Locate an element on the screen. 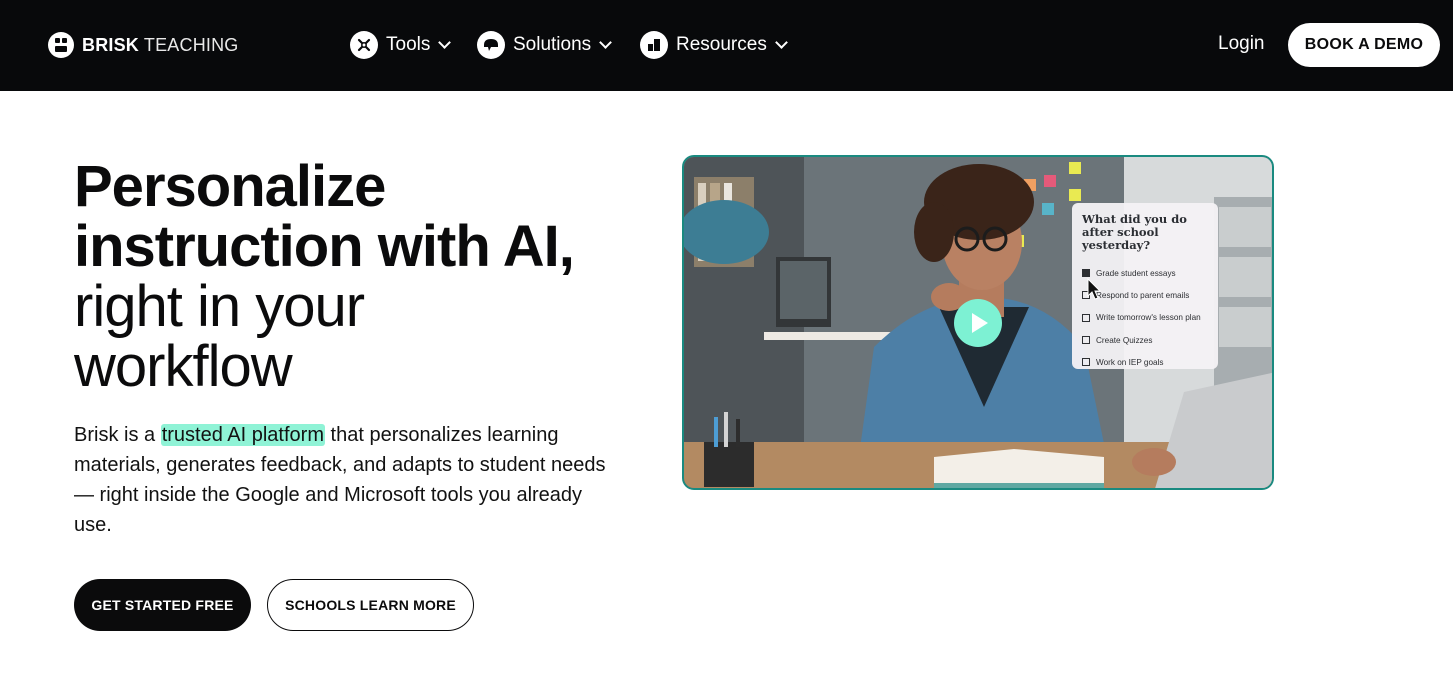 The height and width of the screenshot is (682, 1453). task-item: Create Quizzes is located at coordinates (1145, 340).